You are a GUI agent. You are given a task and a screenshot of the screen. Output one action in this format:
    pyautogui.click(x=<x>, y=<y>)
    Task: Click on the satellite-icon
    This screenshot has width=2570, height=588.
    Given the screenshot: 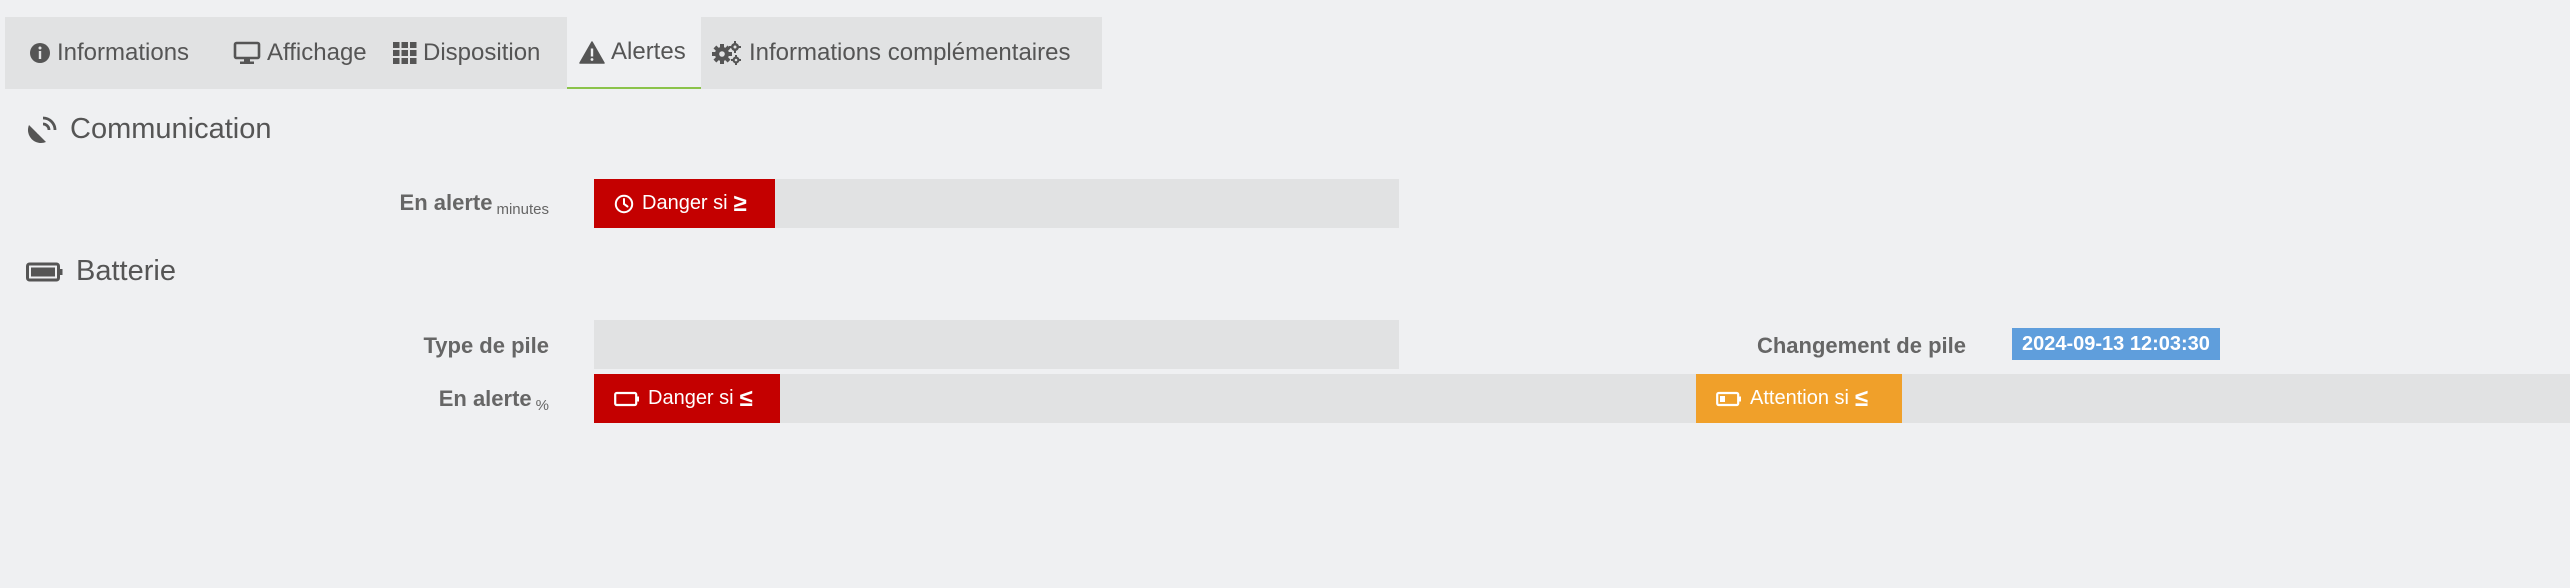 What is the action you would take?
    pyautogui.click(x=42, y=130)
    